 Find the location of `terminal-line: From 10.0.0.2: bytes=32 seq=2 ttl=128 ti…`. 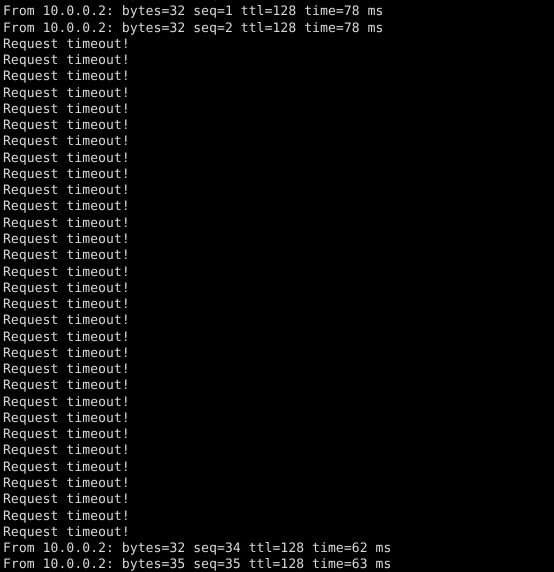

terminal-line: From 10.0.0.2: bytes=32 seq=2 ttl=128 ti… is located at coordinates (193, 28).